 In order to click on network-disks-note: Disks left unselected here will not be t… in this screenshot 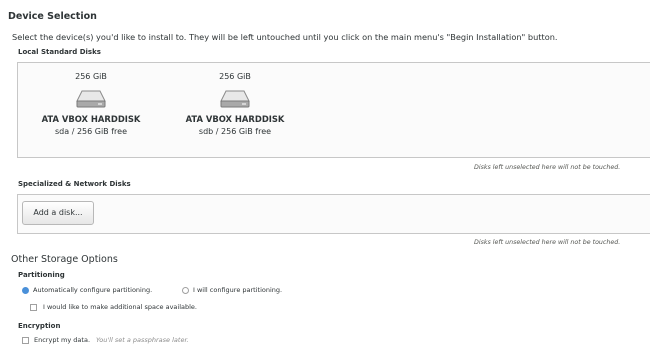, I will do `click(547, 242)`.